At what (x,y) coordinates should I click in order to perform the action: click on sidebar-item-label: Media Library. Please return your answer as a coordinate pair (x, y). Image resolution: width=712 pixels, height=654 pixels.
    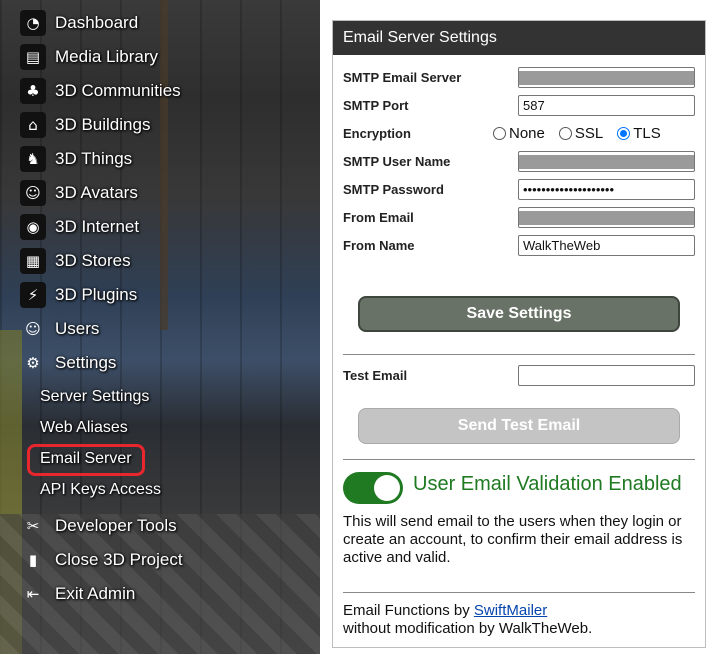
    Looking at the image, I should click on (106, 56).